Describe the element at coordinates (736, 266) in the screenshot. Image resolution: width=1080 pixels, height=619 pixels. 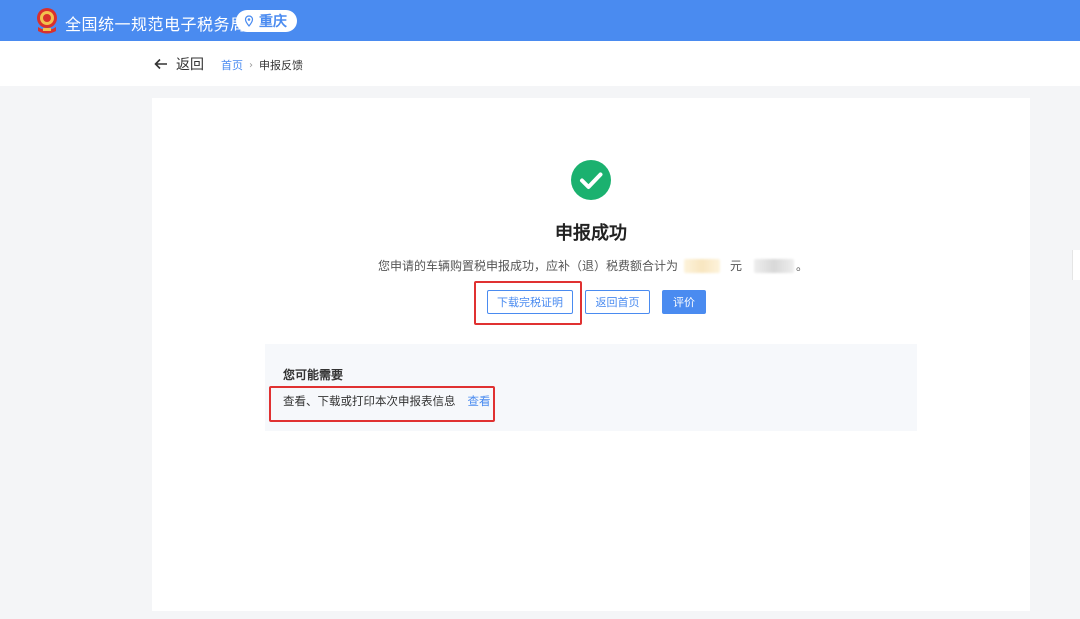
I see `result-message-unit: 元` at that location.